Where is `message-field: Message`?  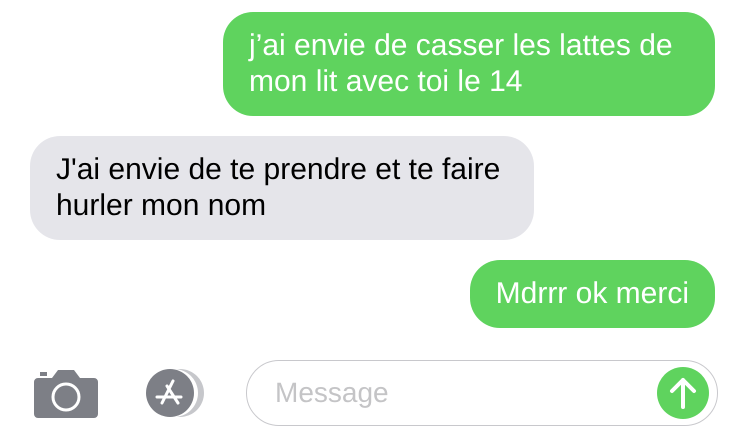
message-field: Message is located at coordinates (482, 393).